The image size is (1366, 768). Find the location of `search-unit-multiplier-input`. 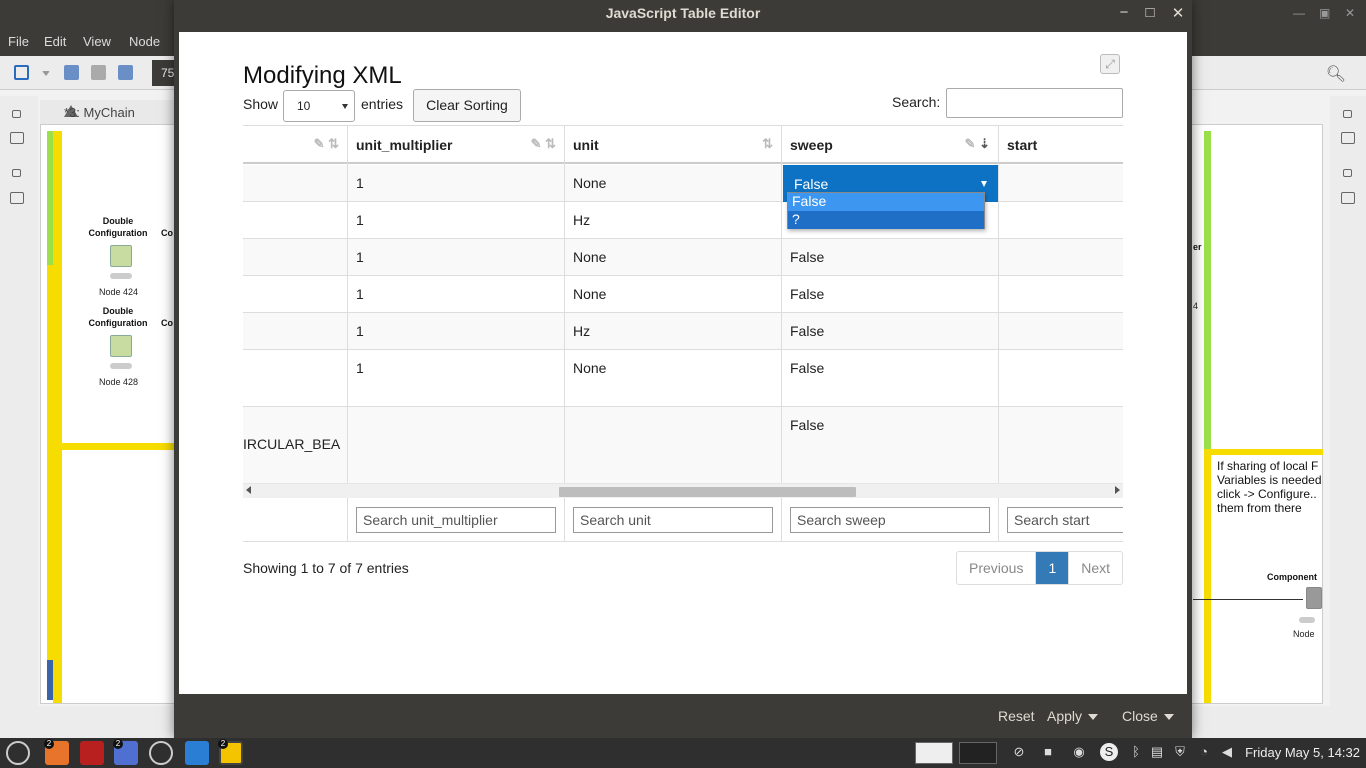

search-unit-multiplier-input is located at coordinates (456, 520).